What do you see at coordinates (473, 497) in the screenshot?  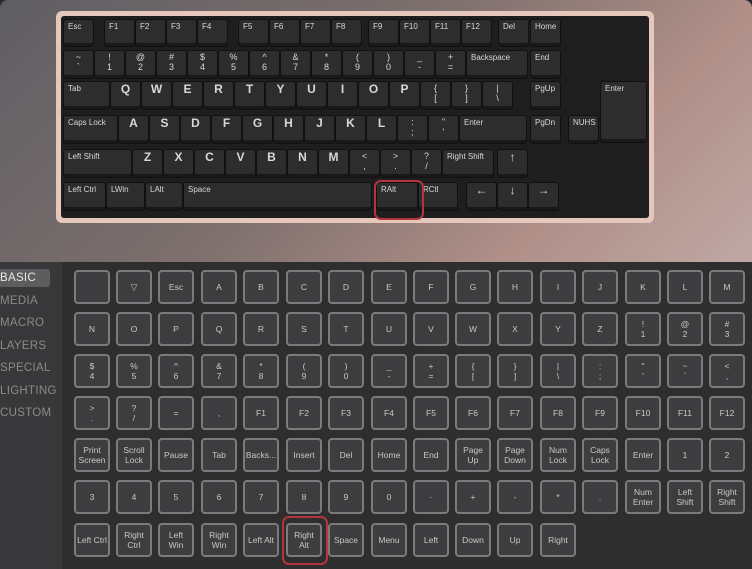 I see `keycode-key: +` at bounding box center [473, 497].